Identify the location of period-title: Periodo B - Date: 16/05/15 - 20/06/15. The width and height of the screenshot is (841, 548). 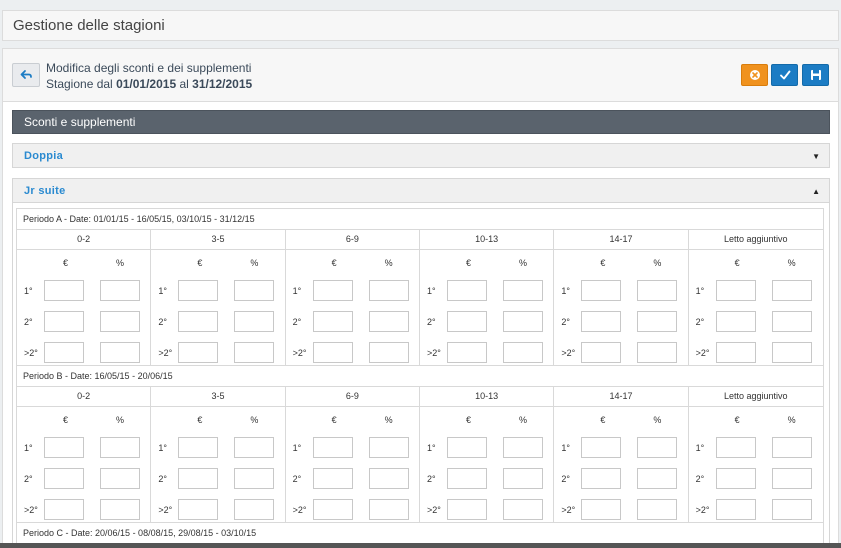
(420, 376).